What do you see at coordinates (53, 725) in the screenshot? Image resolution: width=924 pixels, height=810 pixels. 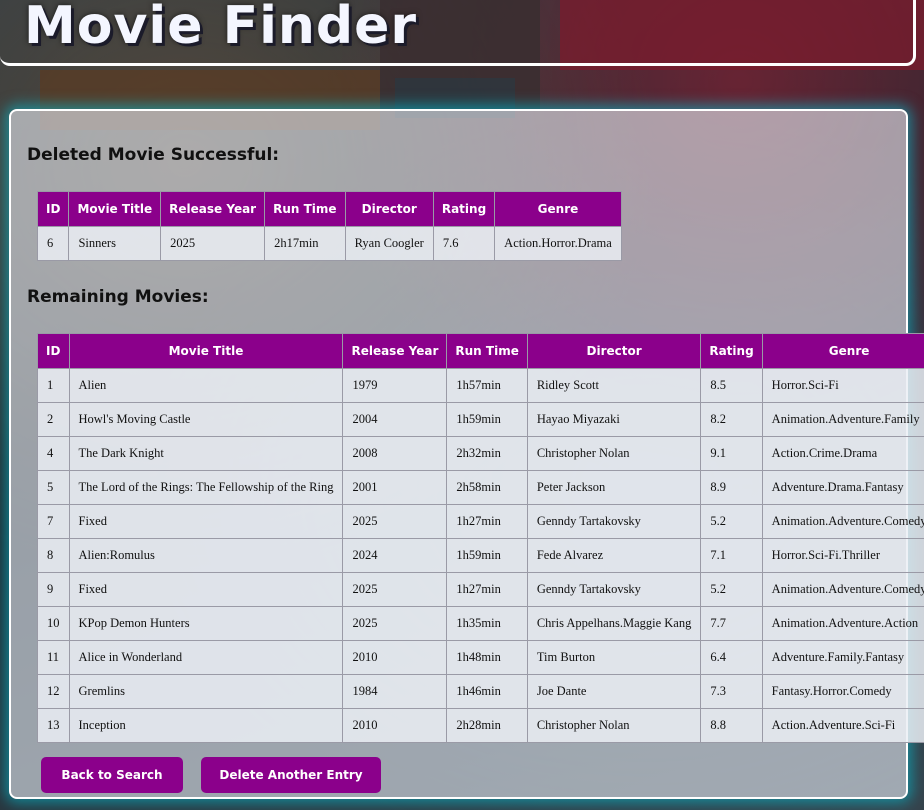 I see `table-cell: 13` at bounding box center [53, 725].